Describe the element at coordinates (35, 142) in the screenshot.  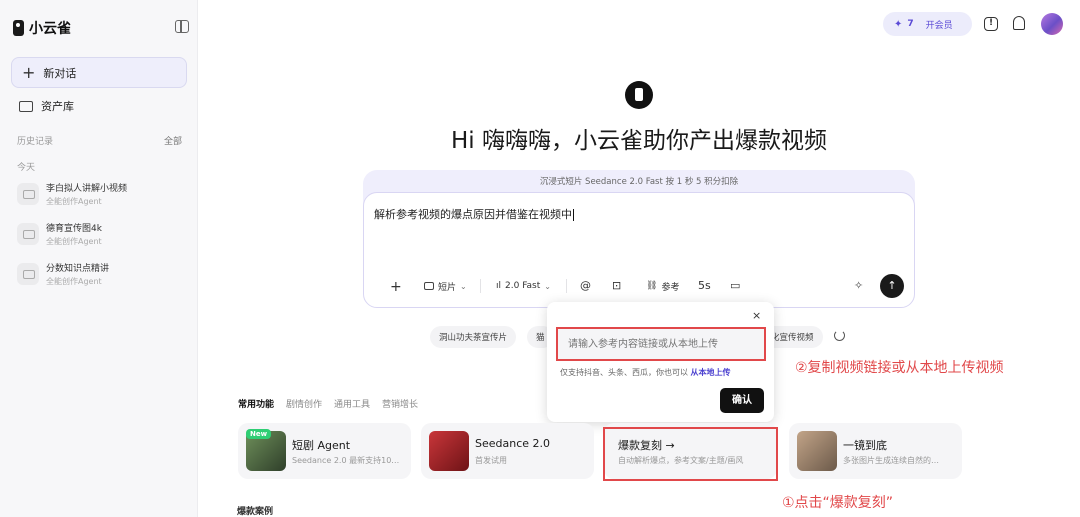
I see `history-heading: 历史记录` at that location.